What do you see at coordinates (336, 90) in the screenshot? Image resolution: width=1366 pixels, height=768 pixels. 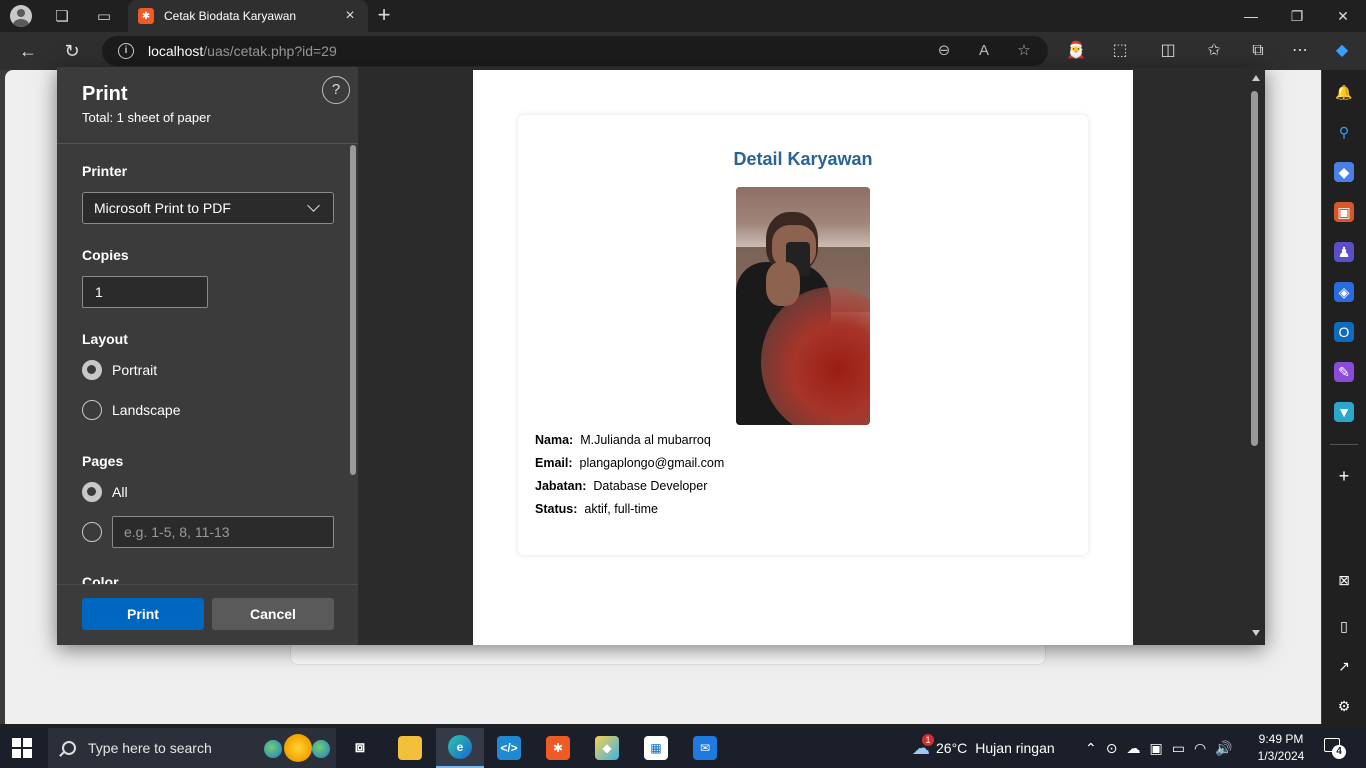 I see `help-button: ?` at bounding box center [336, 90].